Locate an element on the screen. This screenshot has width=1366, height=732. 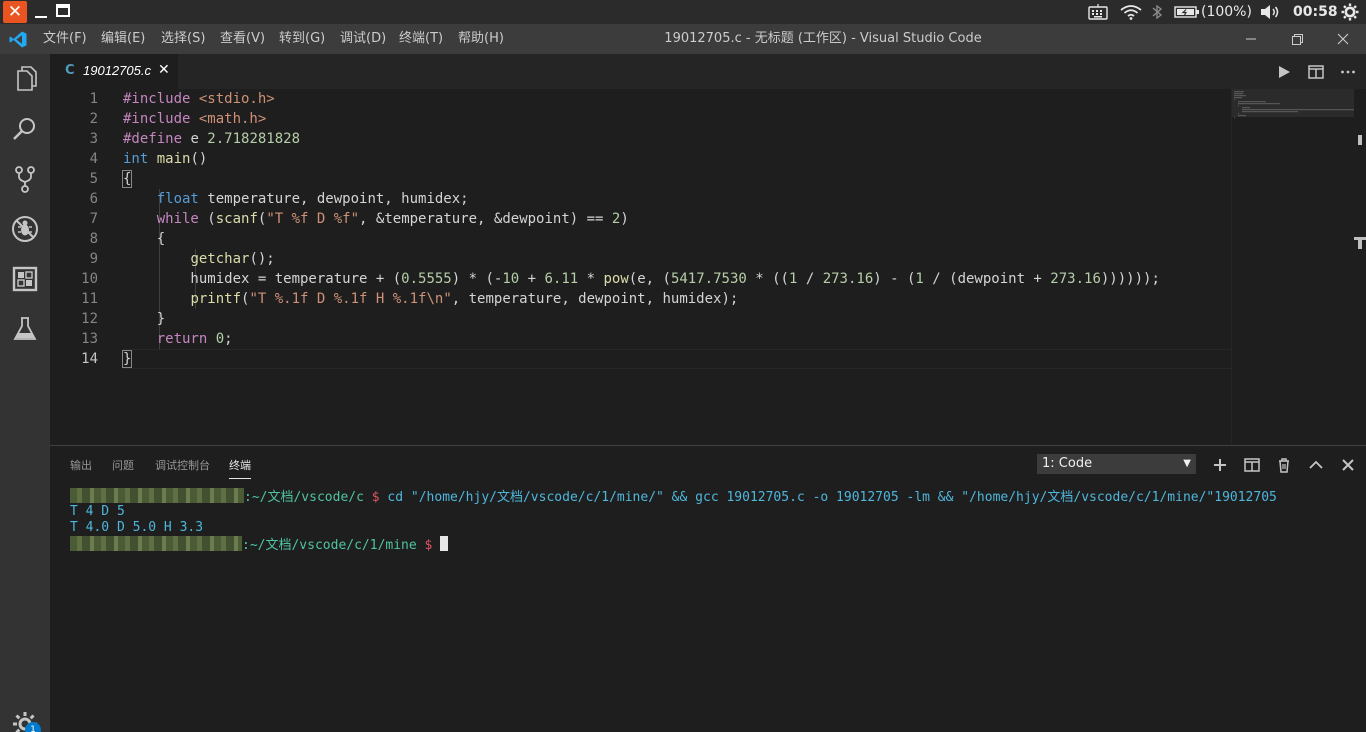
code-line: 6 float temperature, dewpoint, humidex; is located at coordinates (640, 199).